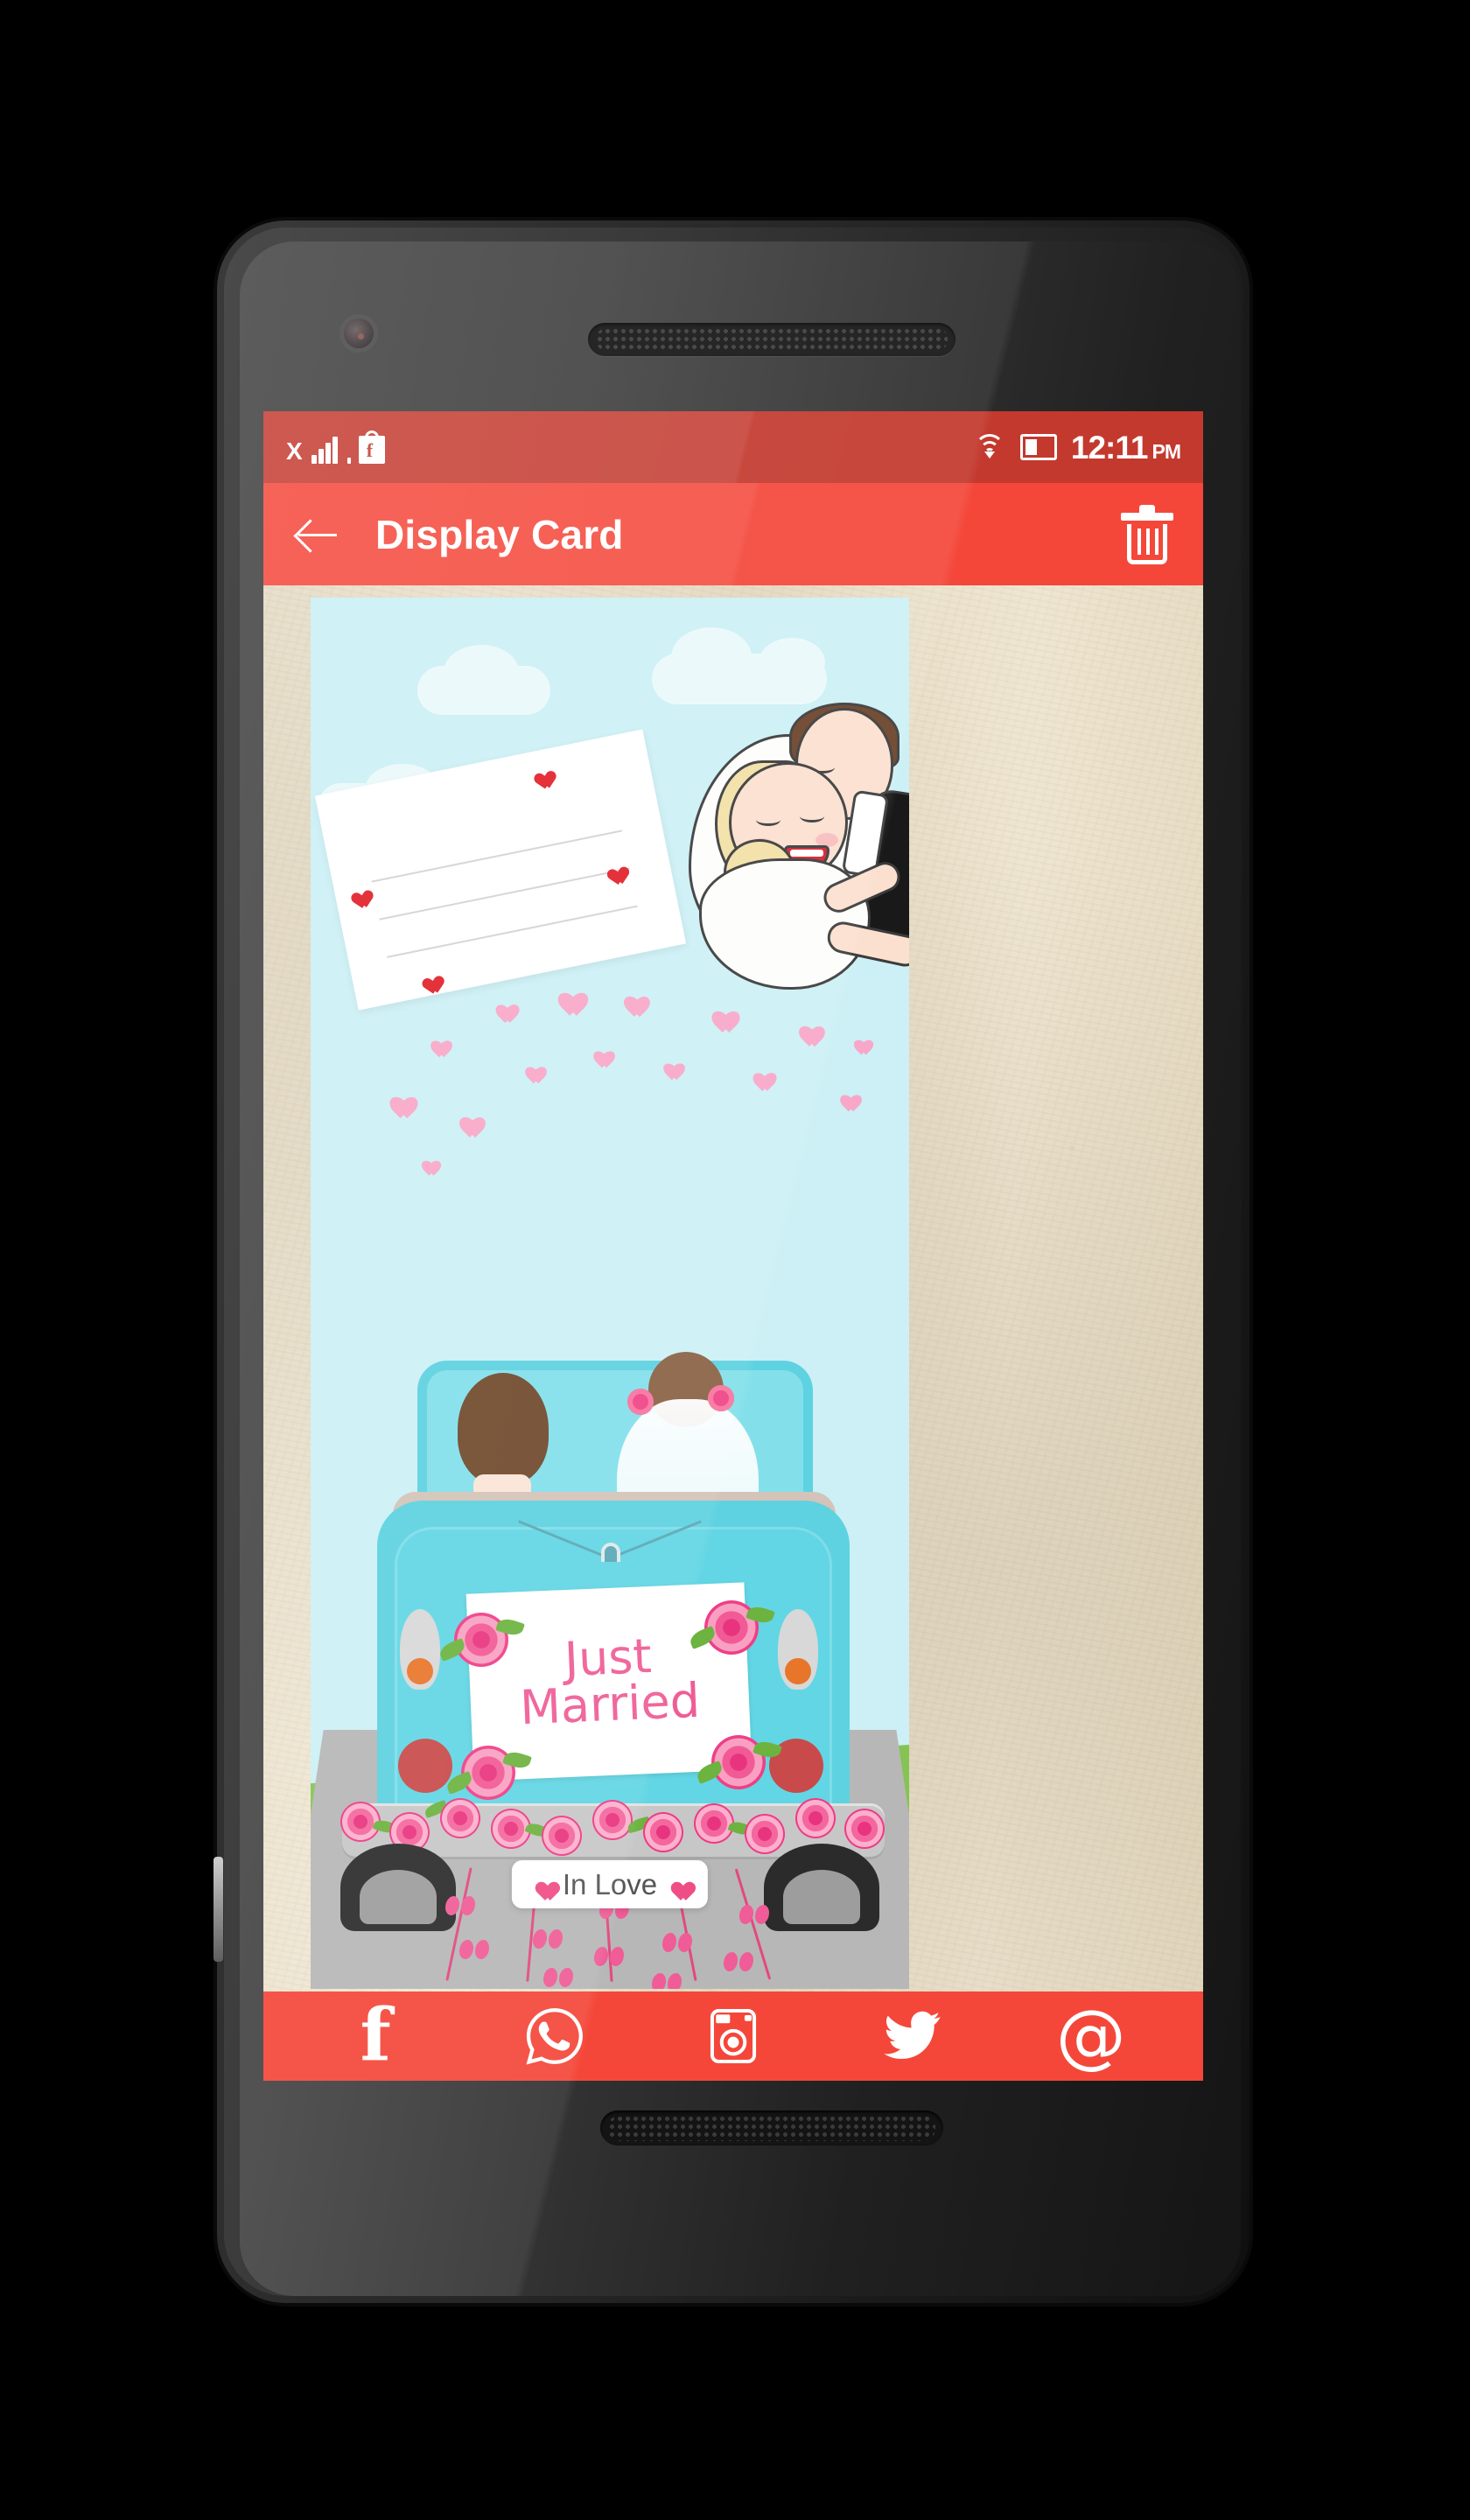  I want to click on rose-garland, so click(613, 1822).